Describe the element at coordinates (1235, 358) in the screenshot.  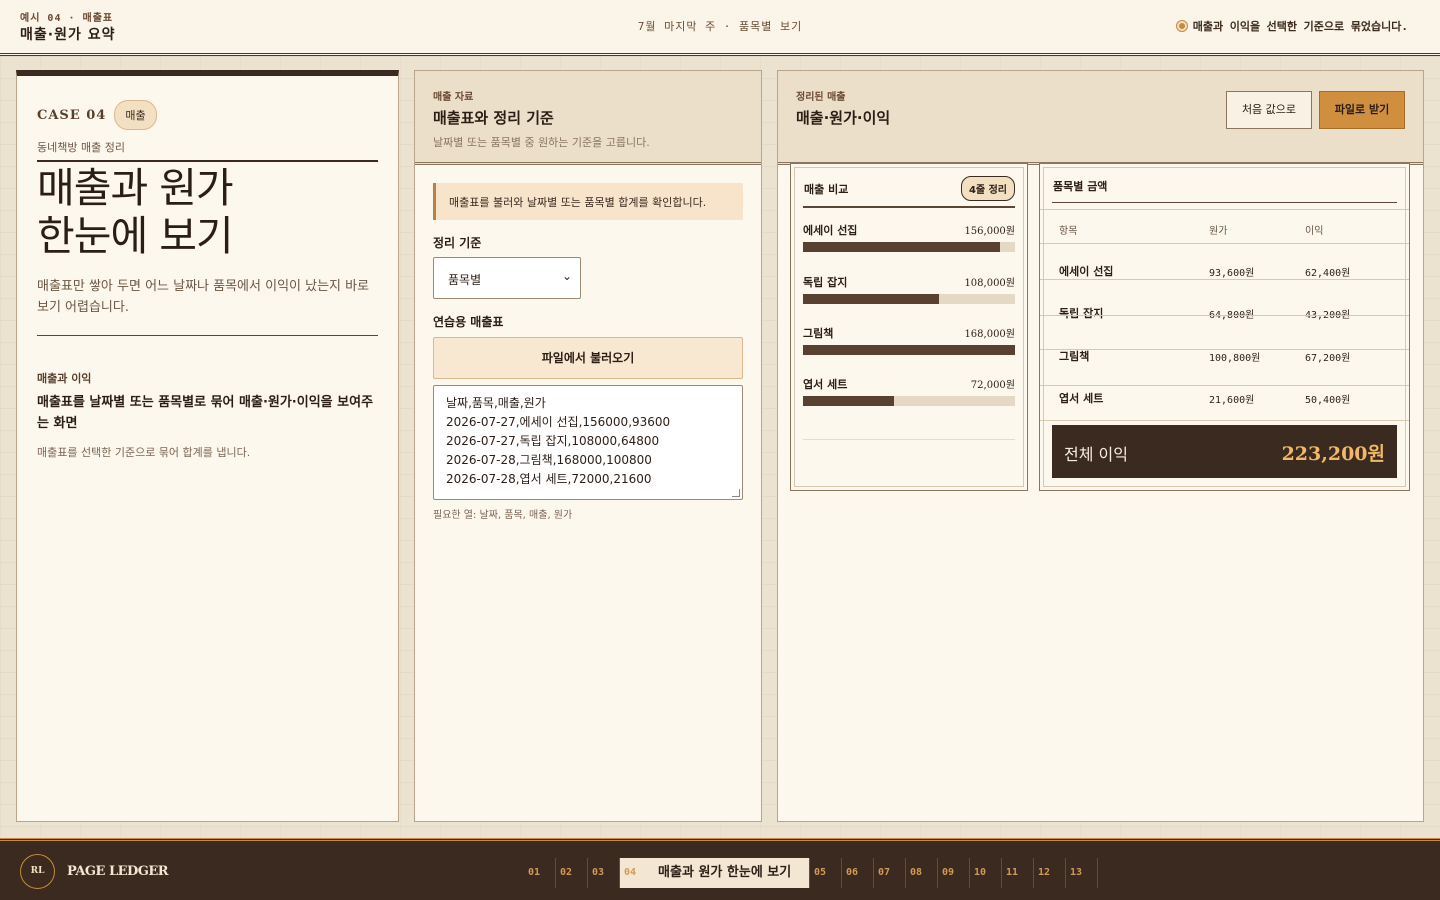
I see `table-cell-cost: 100,800원` at that location.